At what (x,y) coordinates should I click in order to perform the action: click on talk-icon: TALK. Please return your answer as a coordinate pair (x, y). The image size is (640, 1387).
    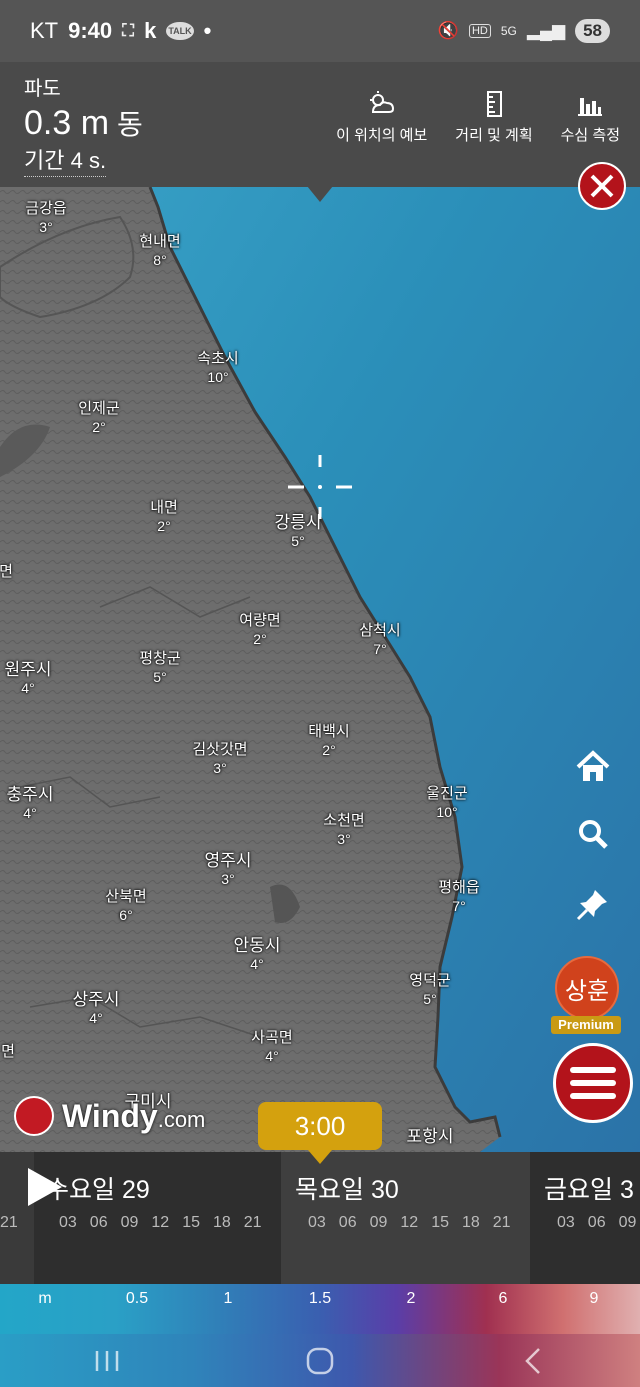
    Looking at the image, I should click on (180, 31).